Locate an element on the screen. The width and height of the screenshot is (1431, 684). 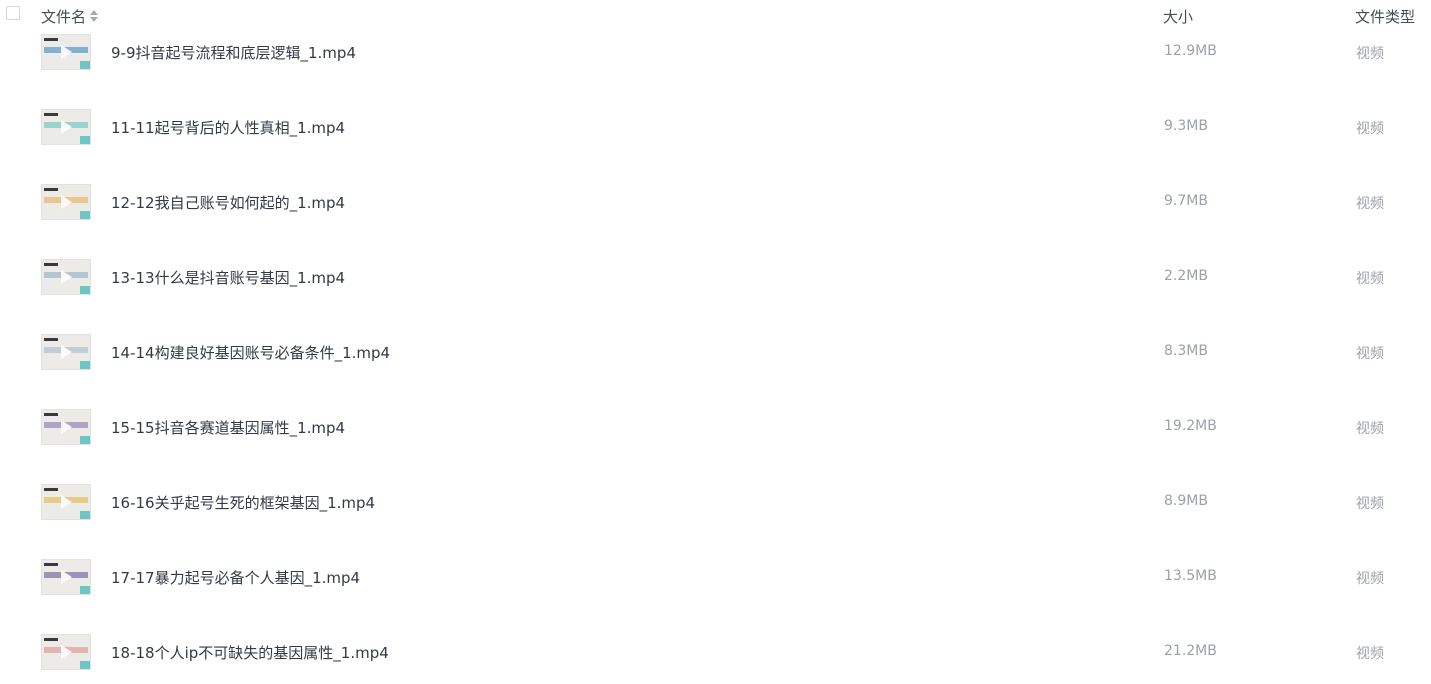
file-row: 17-17暴力起号必备个人基因_1.mp4 13.5MB 视频 is located at coordinates (715, 579).